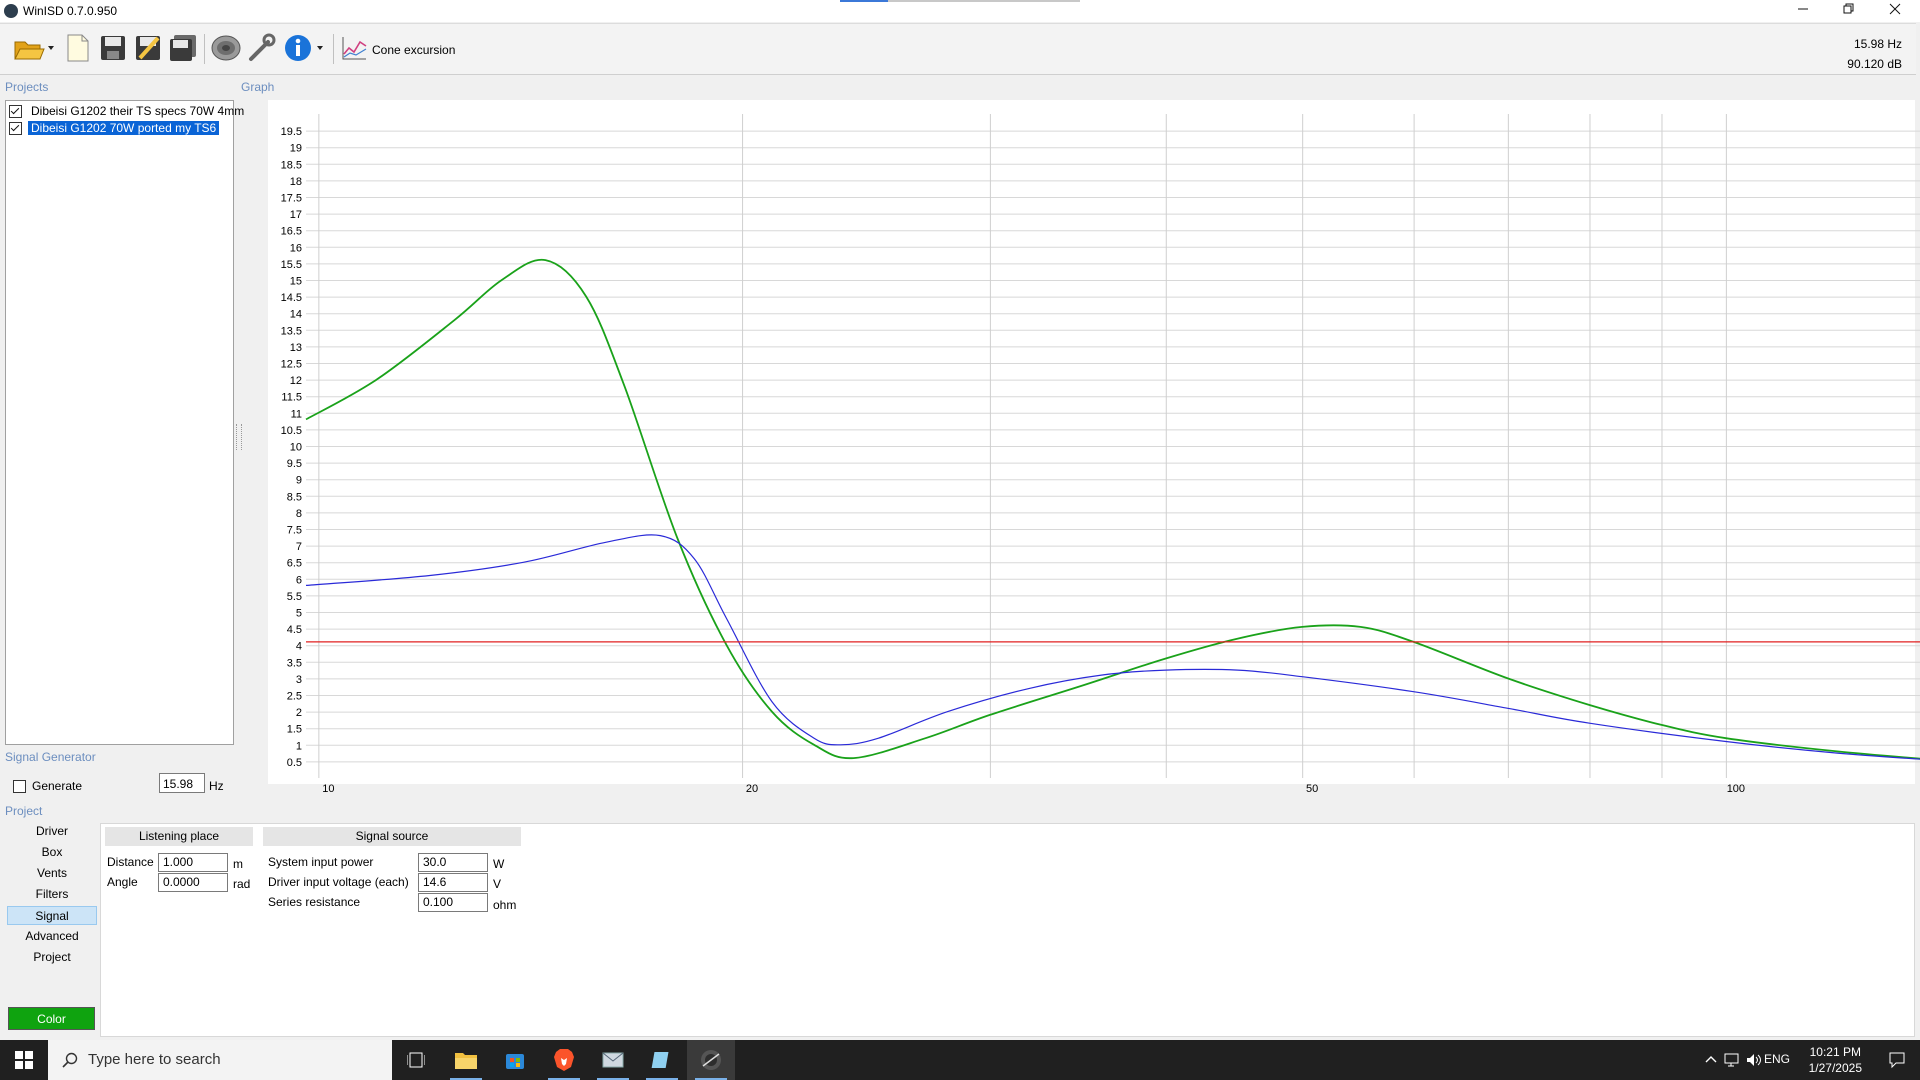 This screenshot has height=1080, width=1920. What do you see at coordinates (958, 49) in the screenshot?
I see `toolbar: Cone excursion 15.98 Hz 90.120 dB` at bounding box center [958, 49].